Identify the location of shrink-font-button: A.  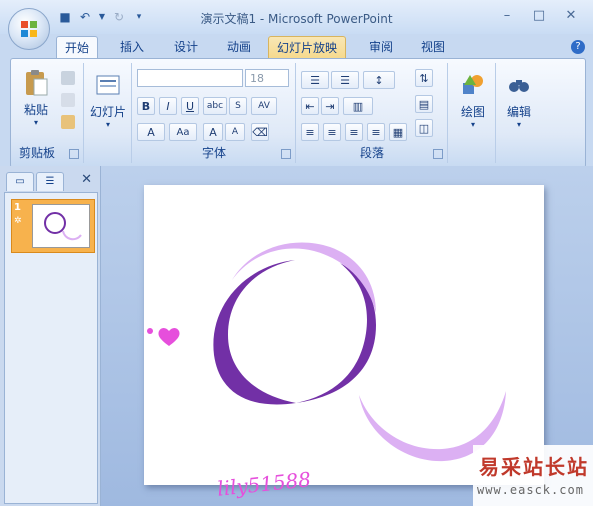
(235, 132).